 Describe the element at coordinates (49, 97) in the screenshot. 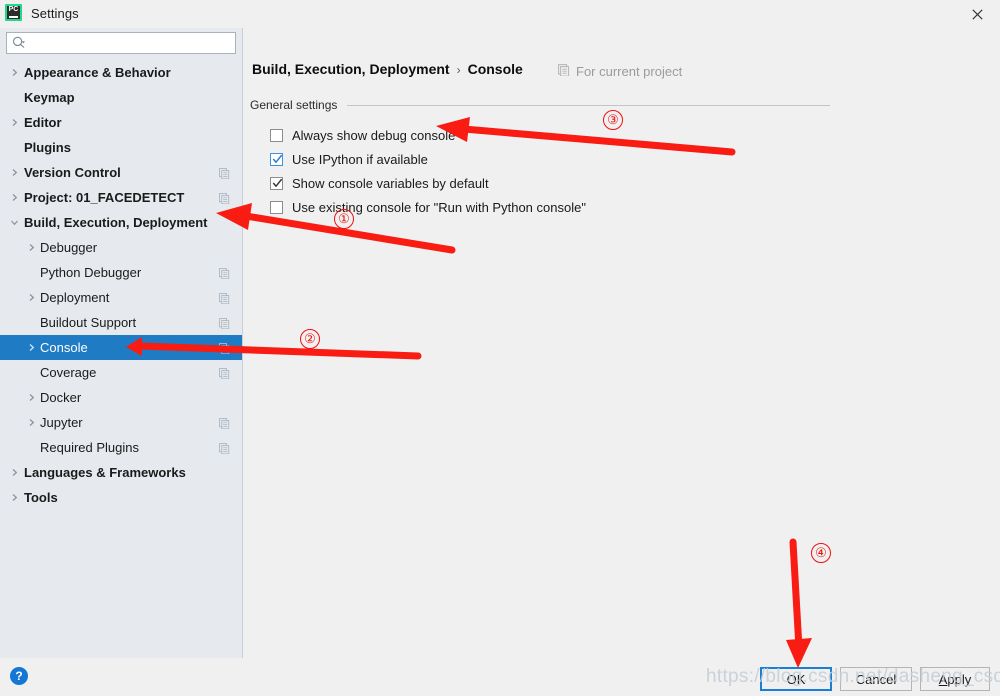

I see `sidebar-item-label: Keymap` at that location.